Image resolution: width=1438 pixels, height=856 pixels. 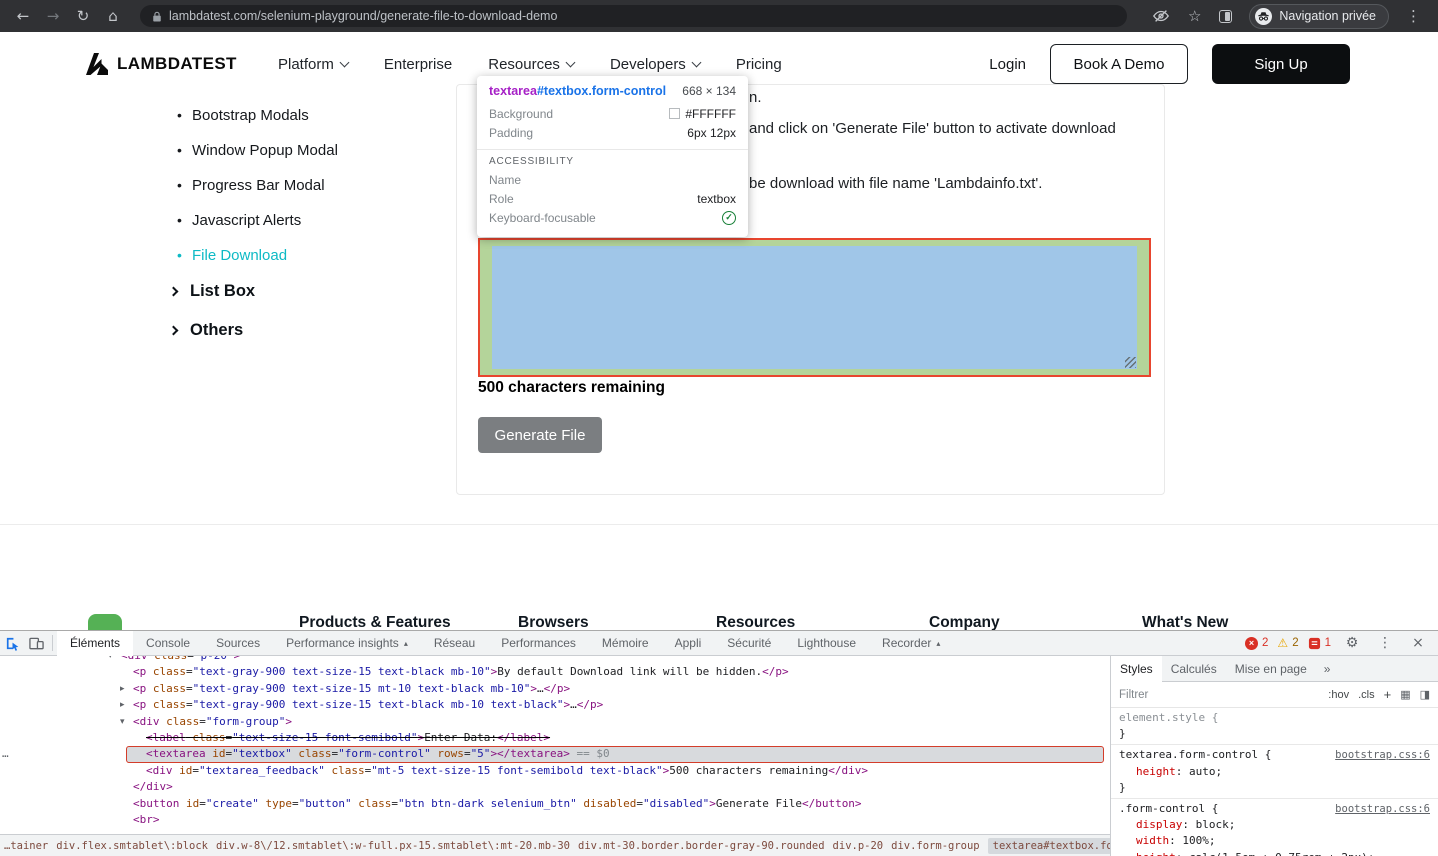 What do you see at coordinates (83, 16) in the screenshot?
I see `reload-icon: ↻` at bounding box center [83, 16].